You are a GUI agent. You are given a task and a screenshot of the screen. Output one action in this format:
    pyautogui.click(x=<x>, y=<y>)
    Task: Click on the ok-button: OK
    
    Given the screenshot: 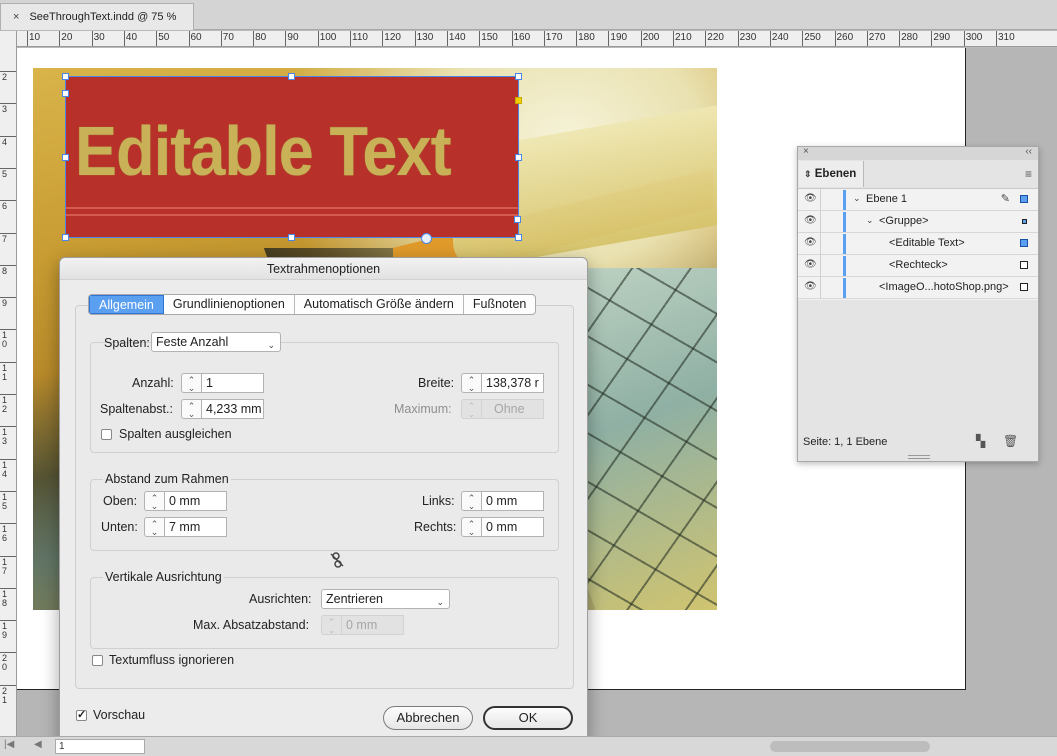 What is the action you would take?
    pyautogui.click(x=528, y=718)
    